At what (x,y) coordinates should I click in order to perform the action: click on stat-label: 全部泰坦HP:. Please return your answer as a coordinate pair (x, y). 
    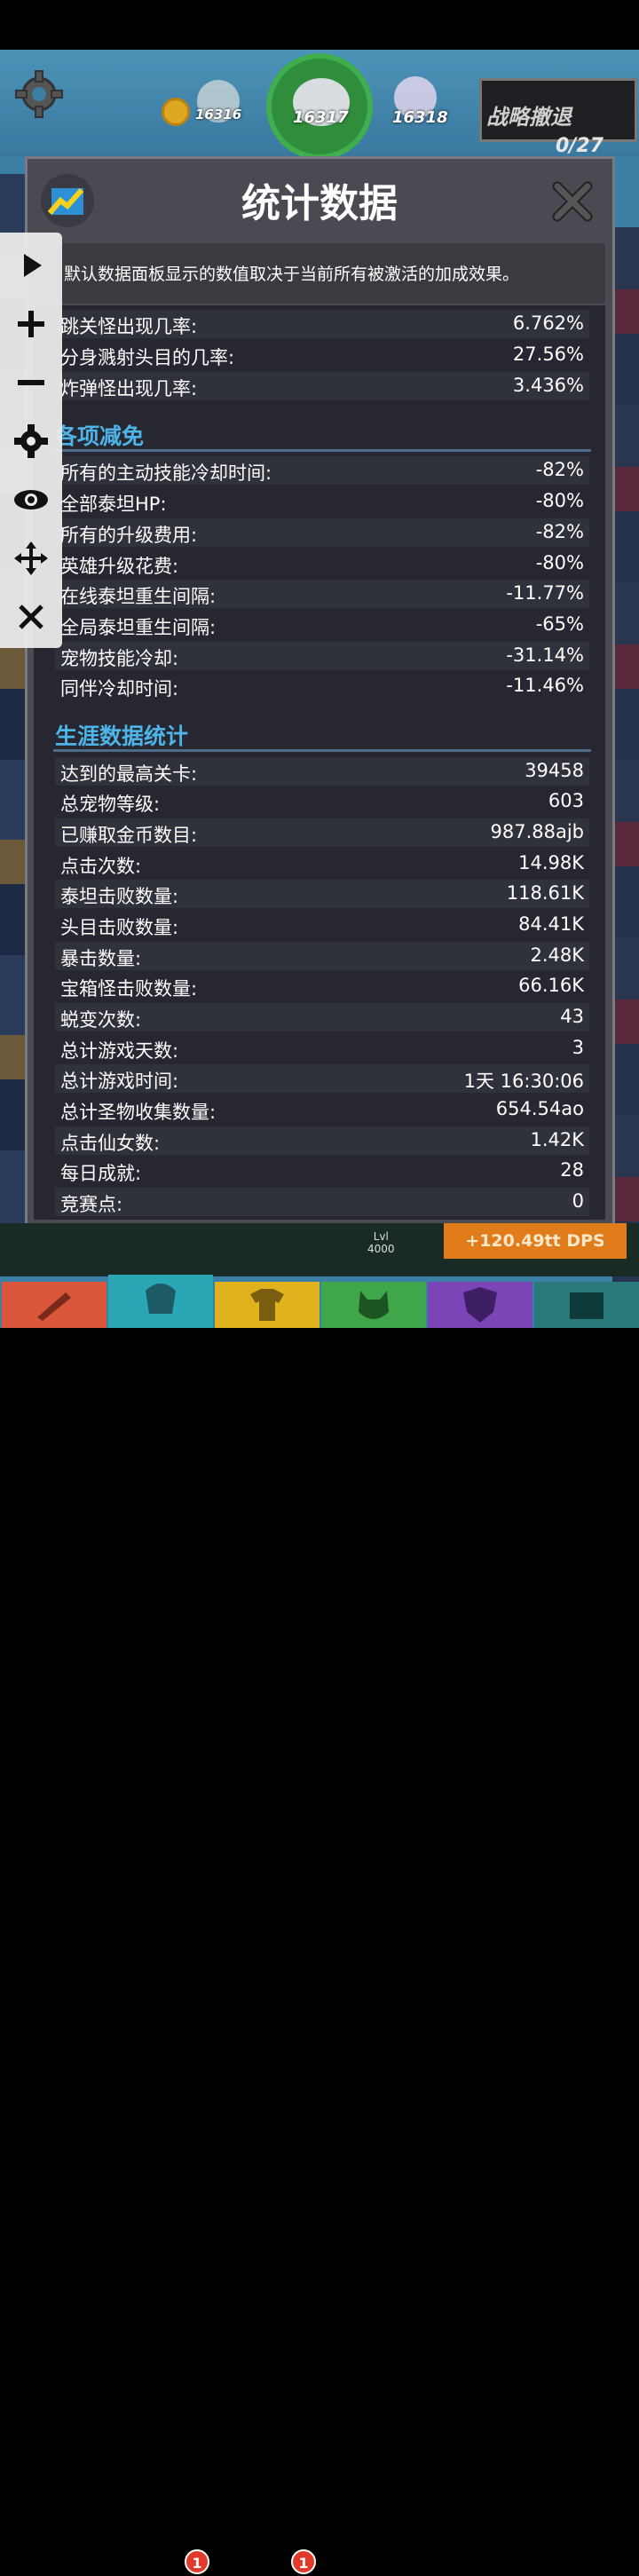
    Looking at the image, I should click on (113, 504).